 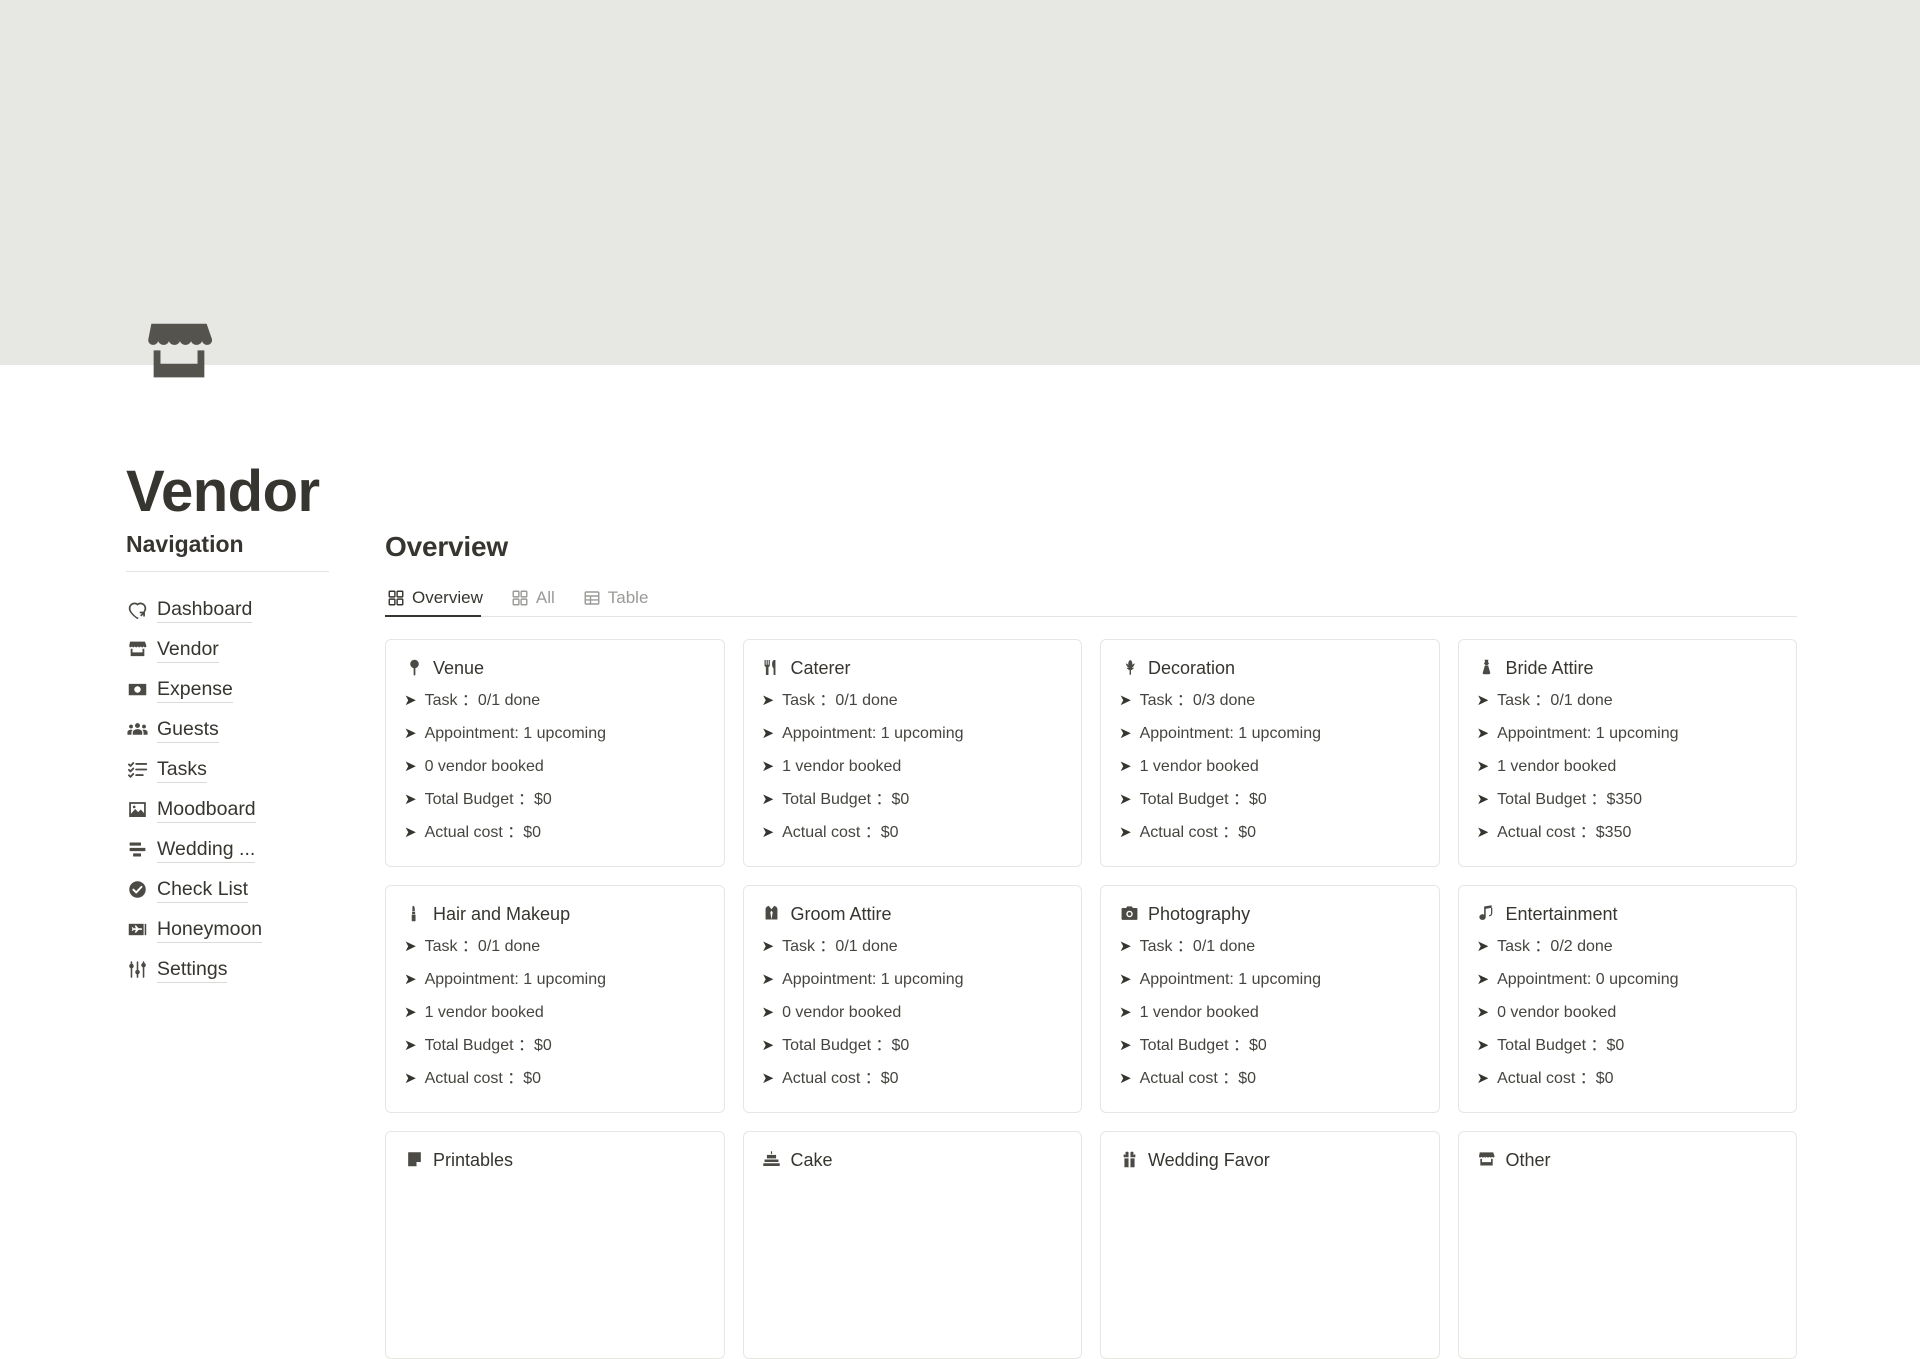 What do you see at coordinates (459, 667) in the screenshot?
I see `card-title: Venue` at bounding box center [459, 667].